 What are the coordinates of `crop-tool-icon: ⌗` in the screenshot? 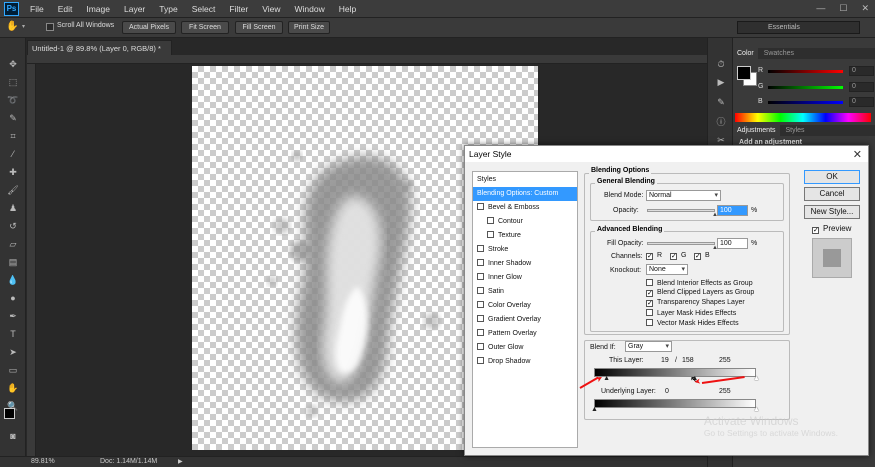 It's located at (13, 136).